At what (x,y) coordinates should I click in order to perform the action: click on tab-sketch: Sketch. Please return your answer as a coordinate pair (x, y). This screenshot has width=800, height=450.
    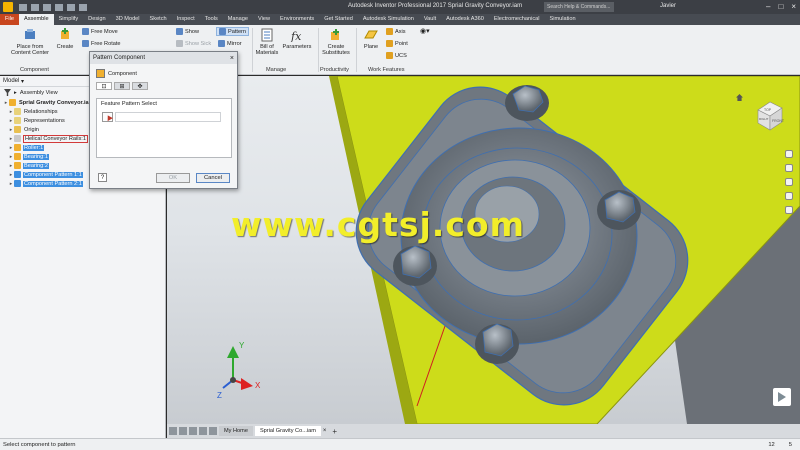
    Looking at the image, I should click on (158, 19).